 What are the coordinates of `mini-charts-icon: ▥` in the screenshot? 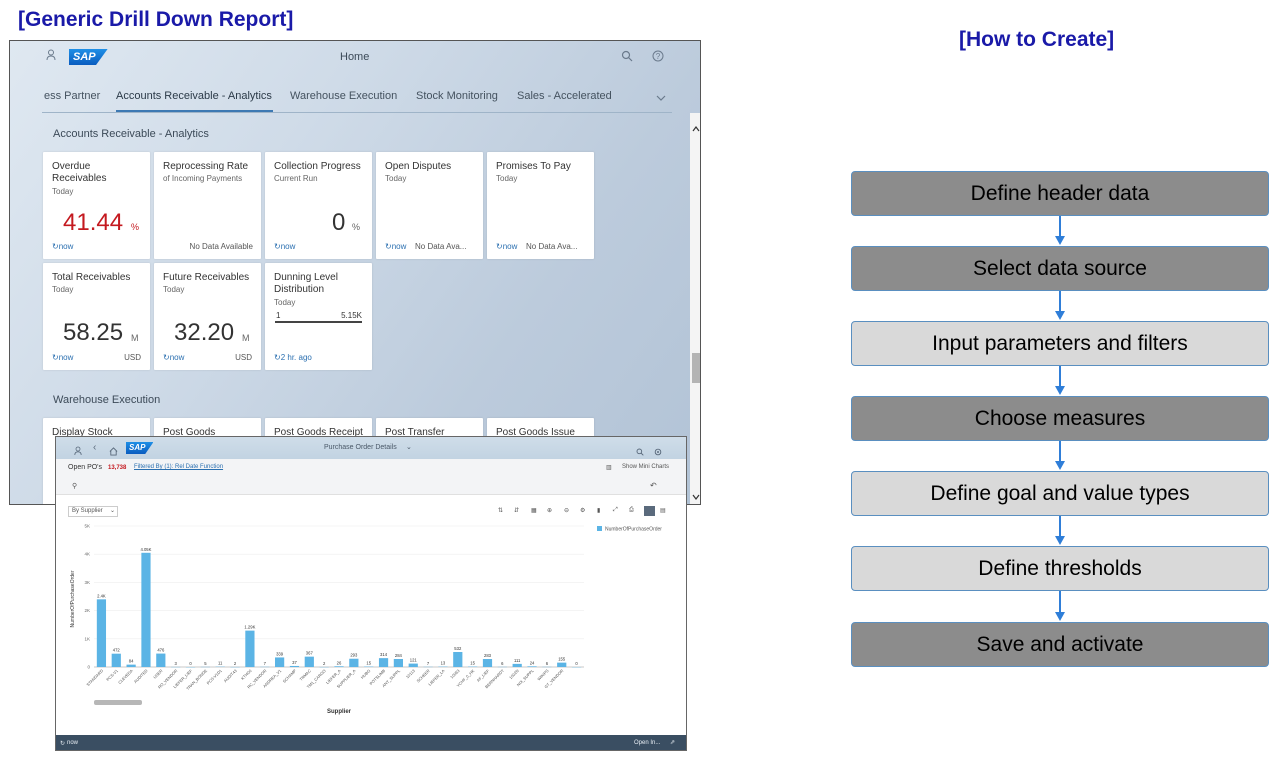 It's located at (609, 467).